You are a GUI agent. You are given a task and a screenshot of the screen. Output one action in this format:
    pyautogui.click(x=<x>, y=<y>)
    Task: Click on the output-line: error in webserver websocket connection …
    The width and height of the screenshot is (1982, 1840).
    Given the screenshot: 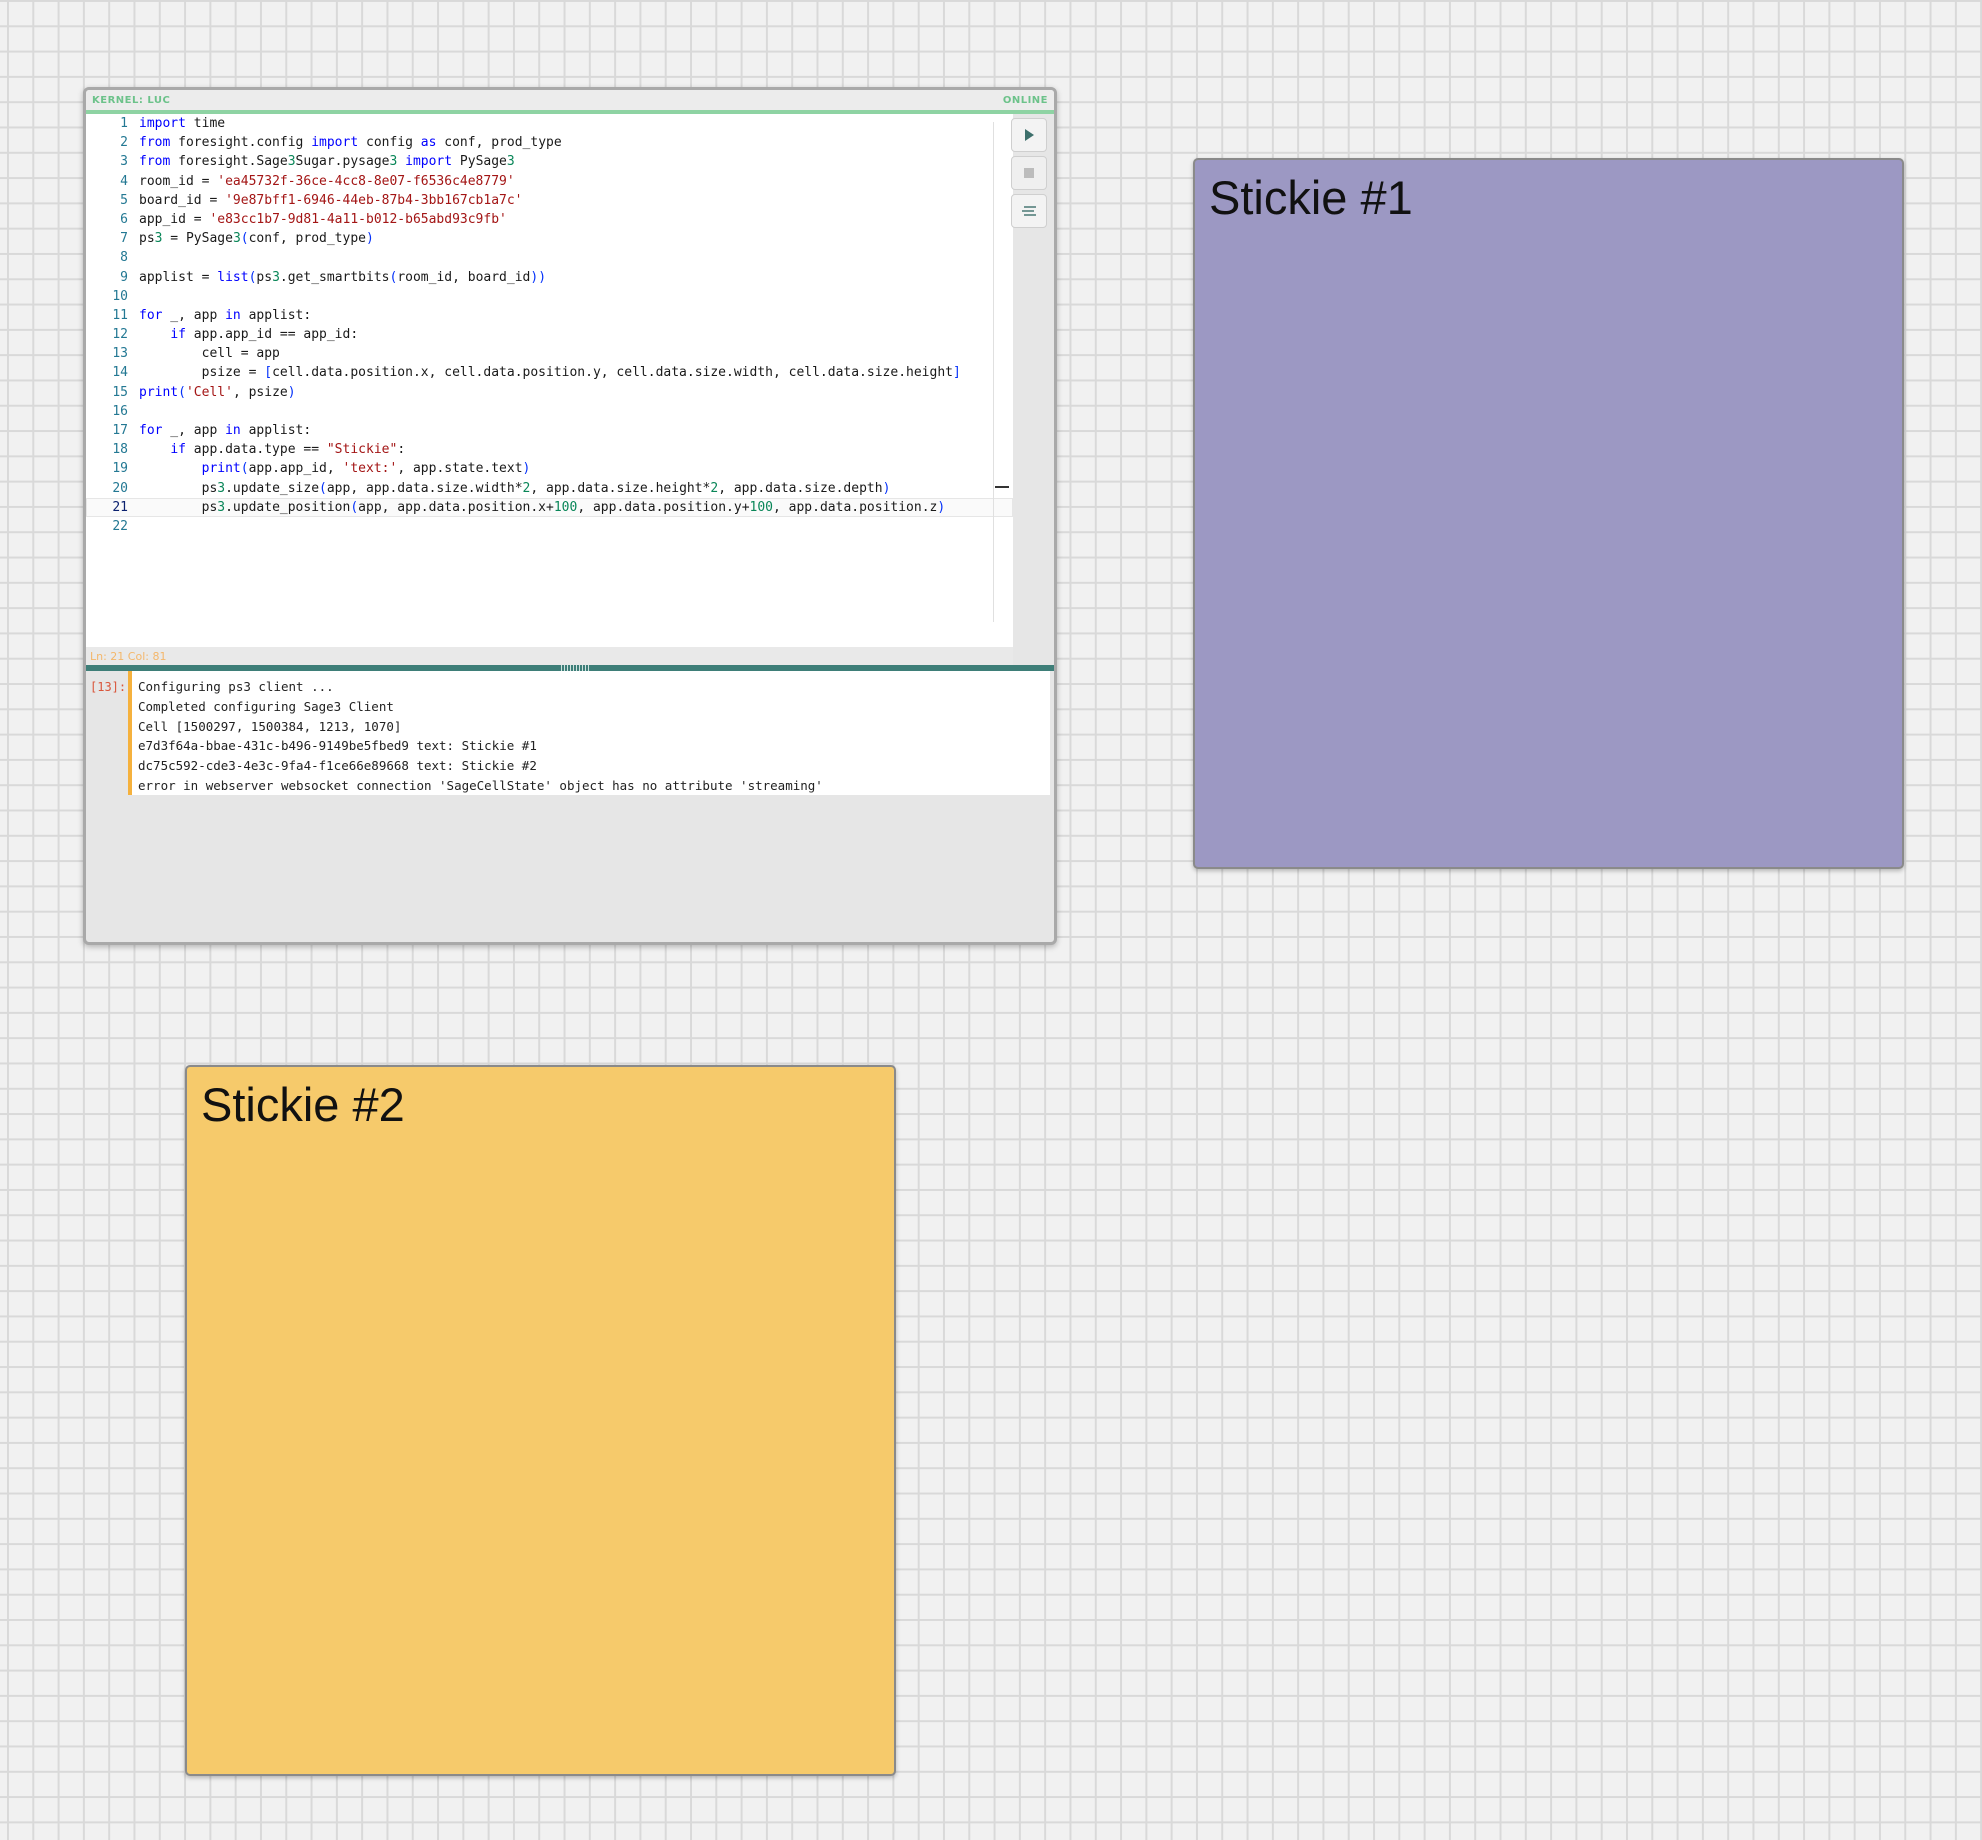 What is the action you would take?
    pyautogui.click(x=480, y=785)
    